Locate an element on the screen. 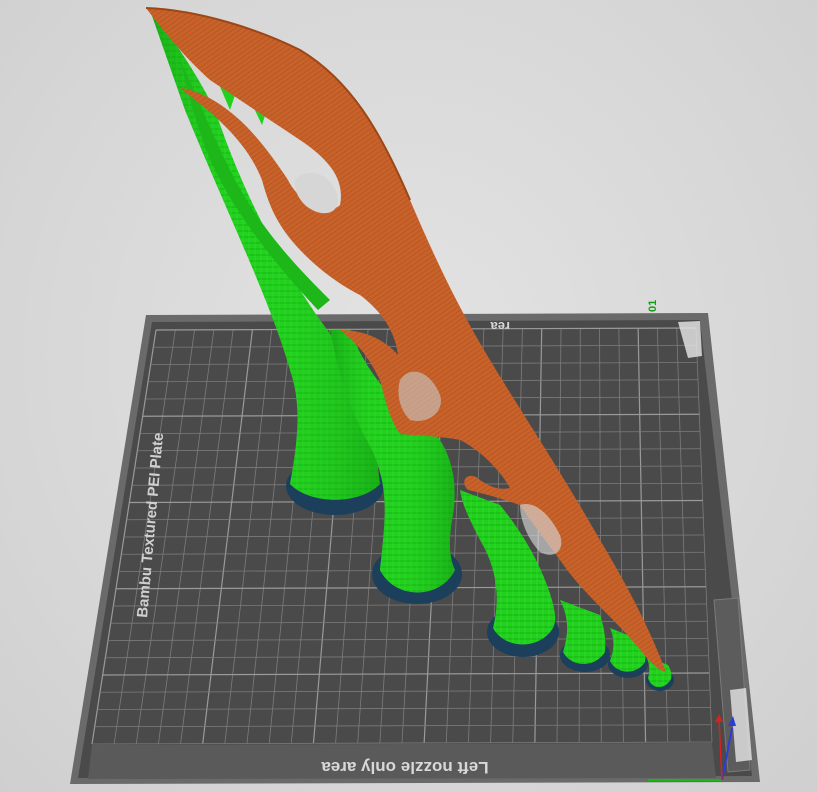 This screenshot has height=792, width=817. plate-number: 01 is located at coordinates (653, 306).